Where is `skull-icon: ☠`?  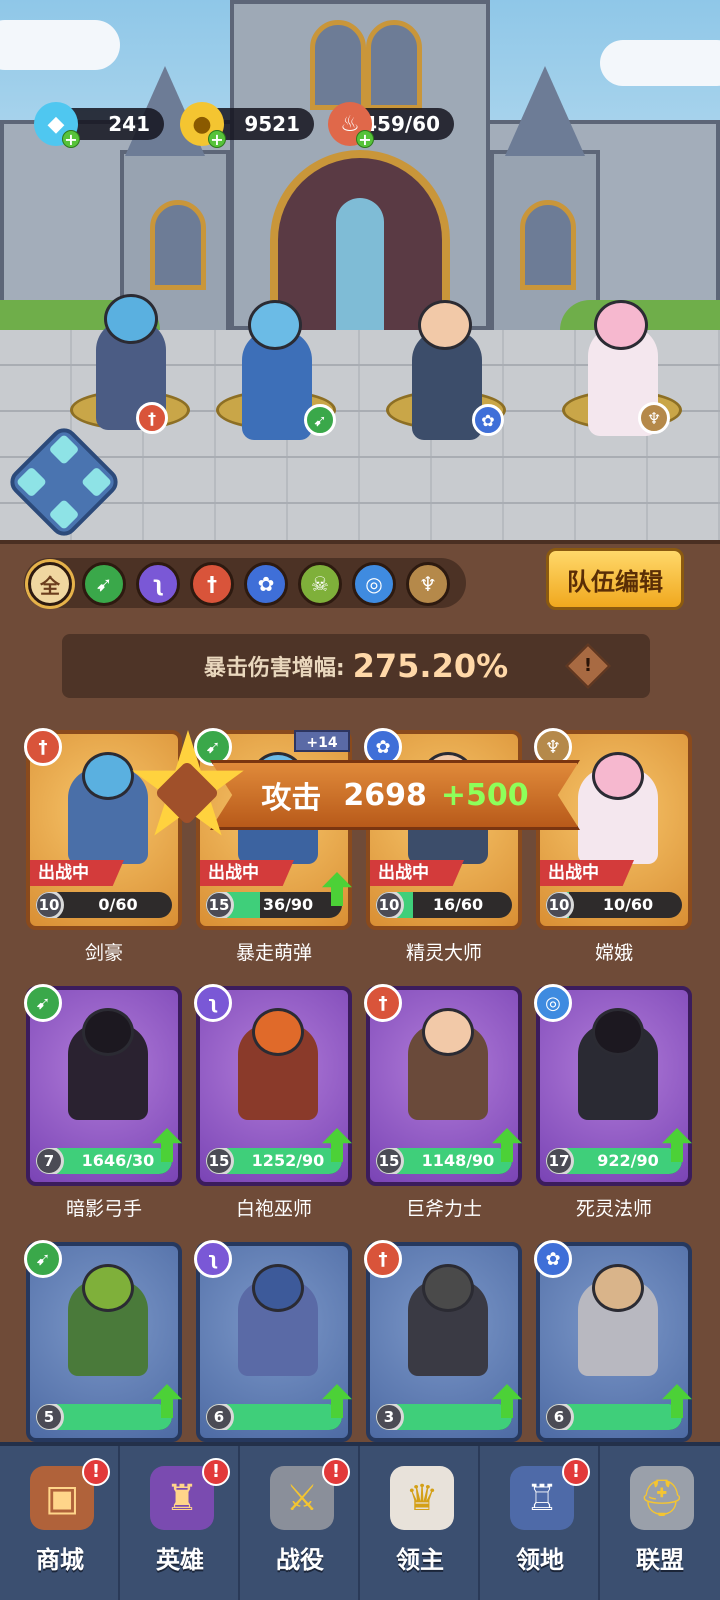
skull-icon: ☠ is located at coordinates (320, 584).